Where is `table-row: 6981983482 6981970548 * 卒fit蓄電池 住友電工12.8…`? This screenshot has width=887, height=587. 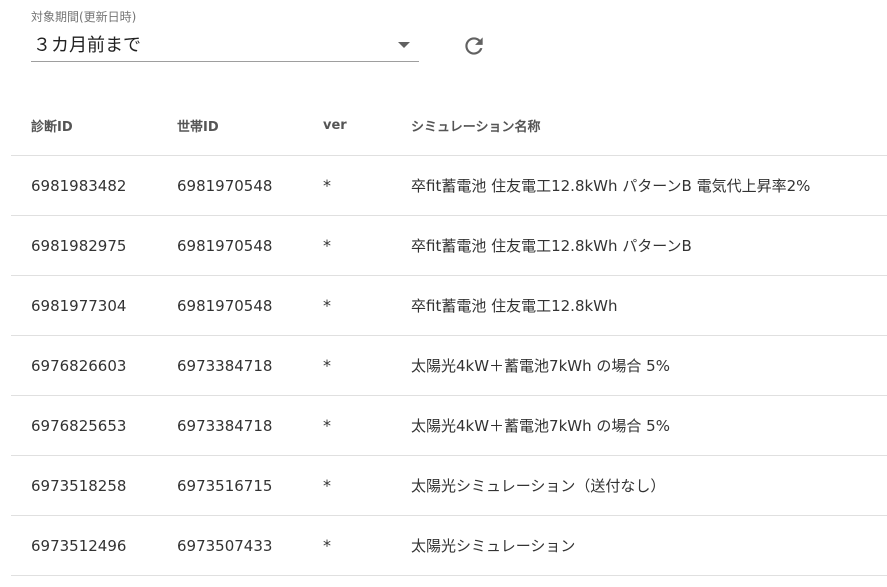 table-row: 6981983482 6981970548 * 卒fit蓄電池 住友電工12.8… is located at coordinates (449, 186).